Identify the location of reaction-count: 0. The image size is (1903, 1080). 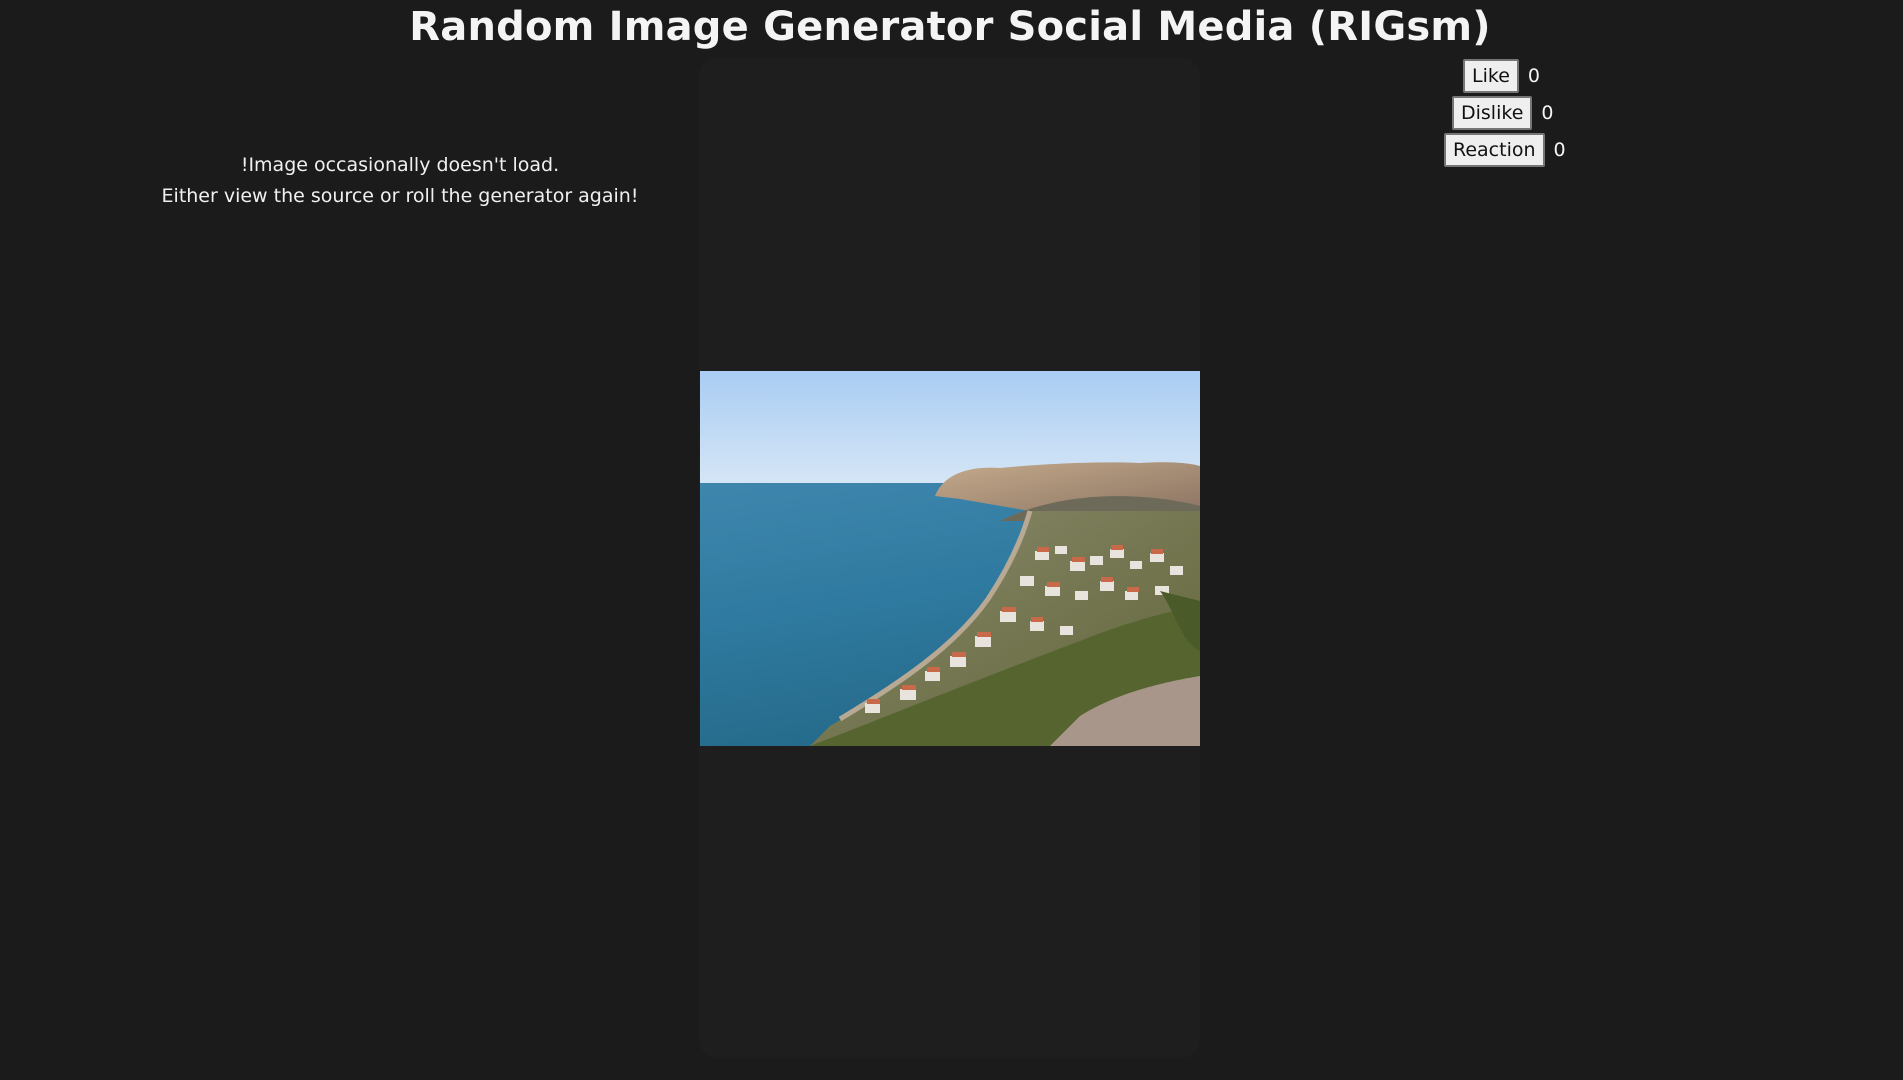
(1559, 150).